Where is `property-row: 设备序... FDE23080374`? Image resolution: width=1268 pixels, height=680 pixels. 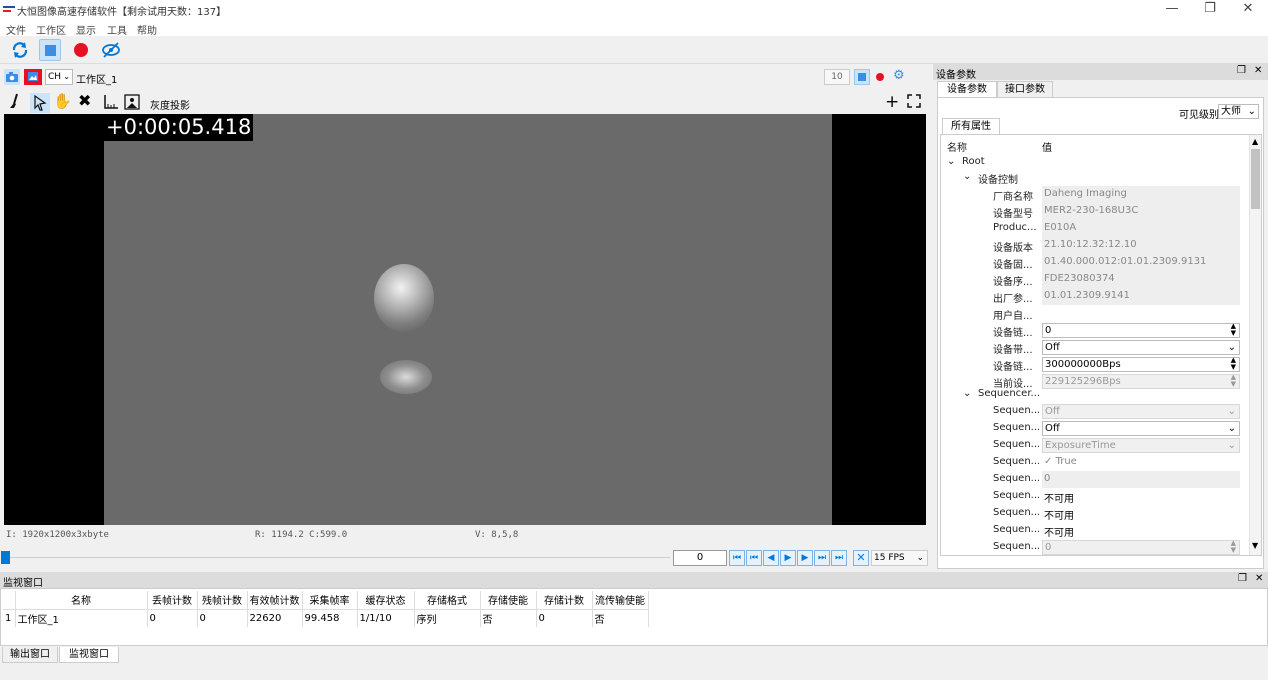 property-row: 设备序... FDE23080374 is located at coordinates (1095, 279).